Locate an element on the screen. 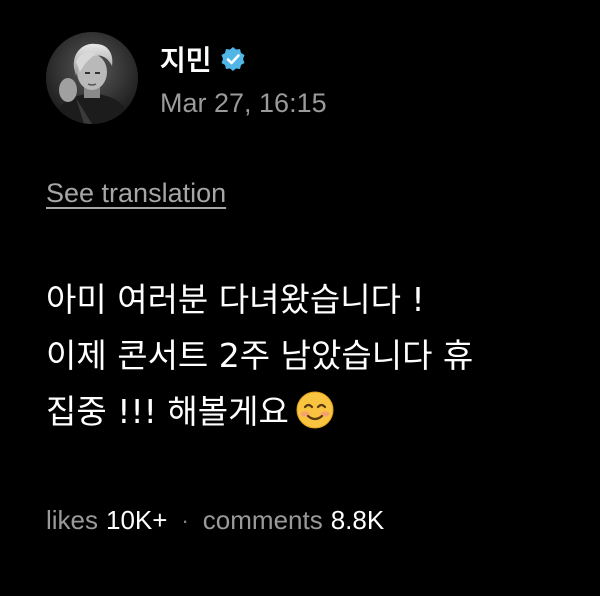  see-translation-link: See translation is located at coordinates (136, 193).